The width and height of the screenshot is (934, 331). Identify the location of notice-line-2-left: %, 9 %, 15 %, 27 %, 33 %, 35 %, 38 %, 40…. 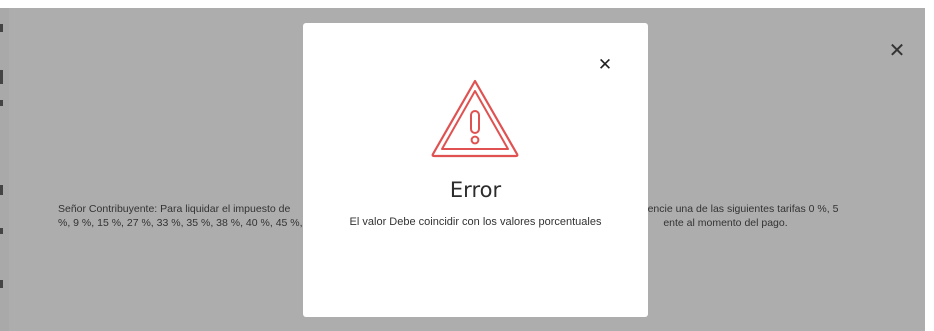
(185, 223).